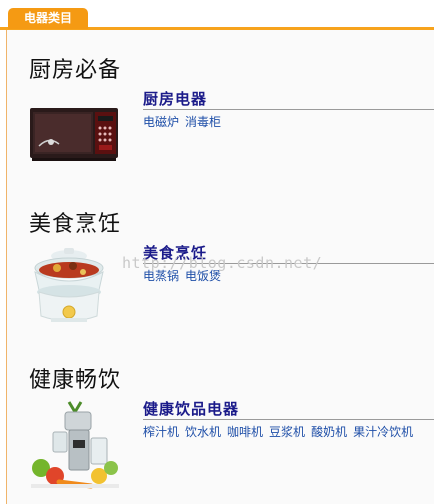 This screenshot has height=504, width=434. I want to click on subcategory-links: 榨汁机 饮水机 咖啡机 豆浆机 酸奶机 果汁冷饮机, so click(281, 431).